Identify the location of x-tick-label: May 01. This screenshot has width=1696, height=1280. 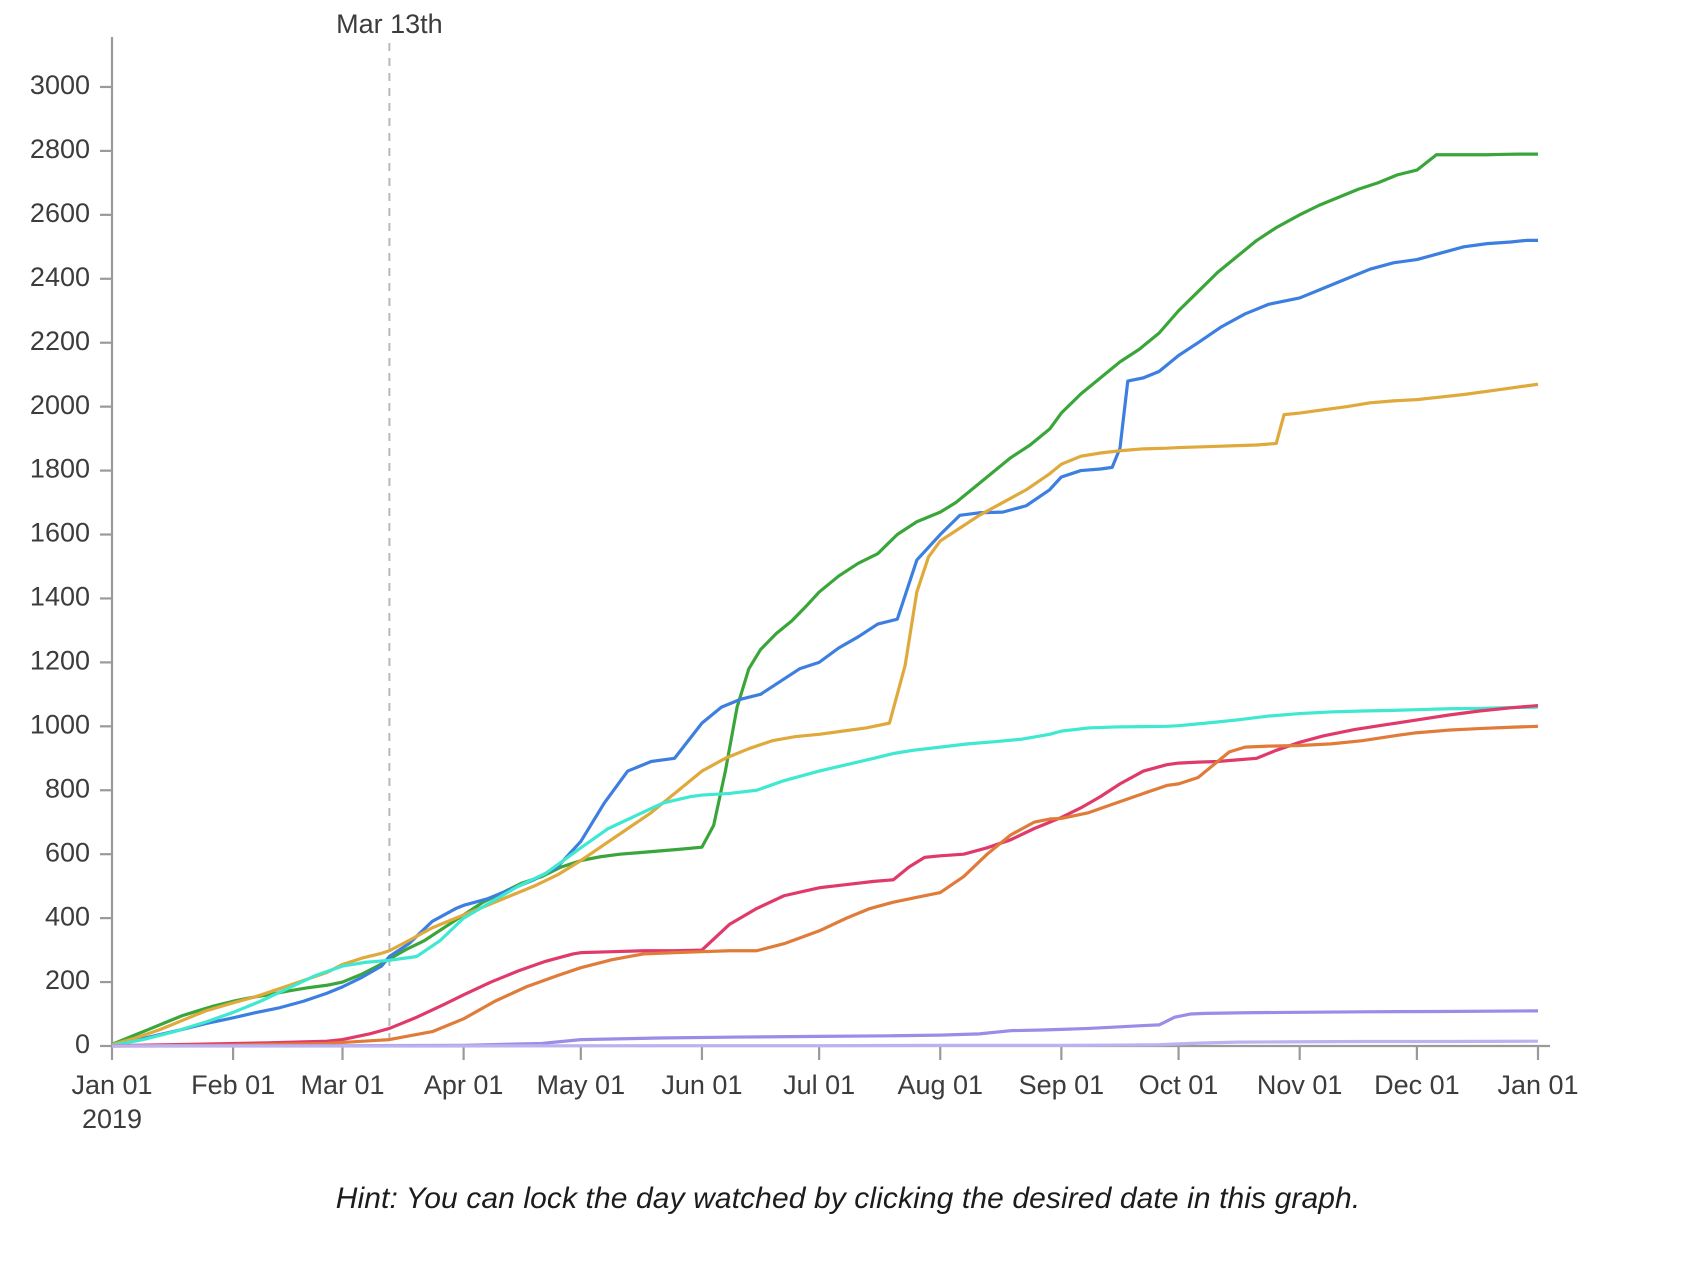
(581, 1085).